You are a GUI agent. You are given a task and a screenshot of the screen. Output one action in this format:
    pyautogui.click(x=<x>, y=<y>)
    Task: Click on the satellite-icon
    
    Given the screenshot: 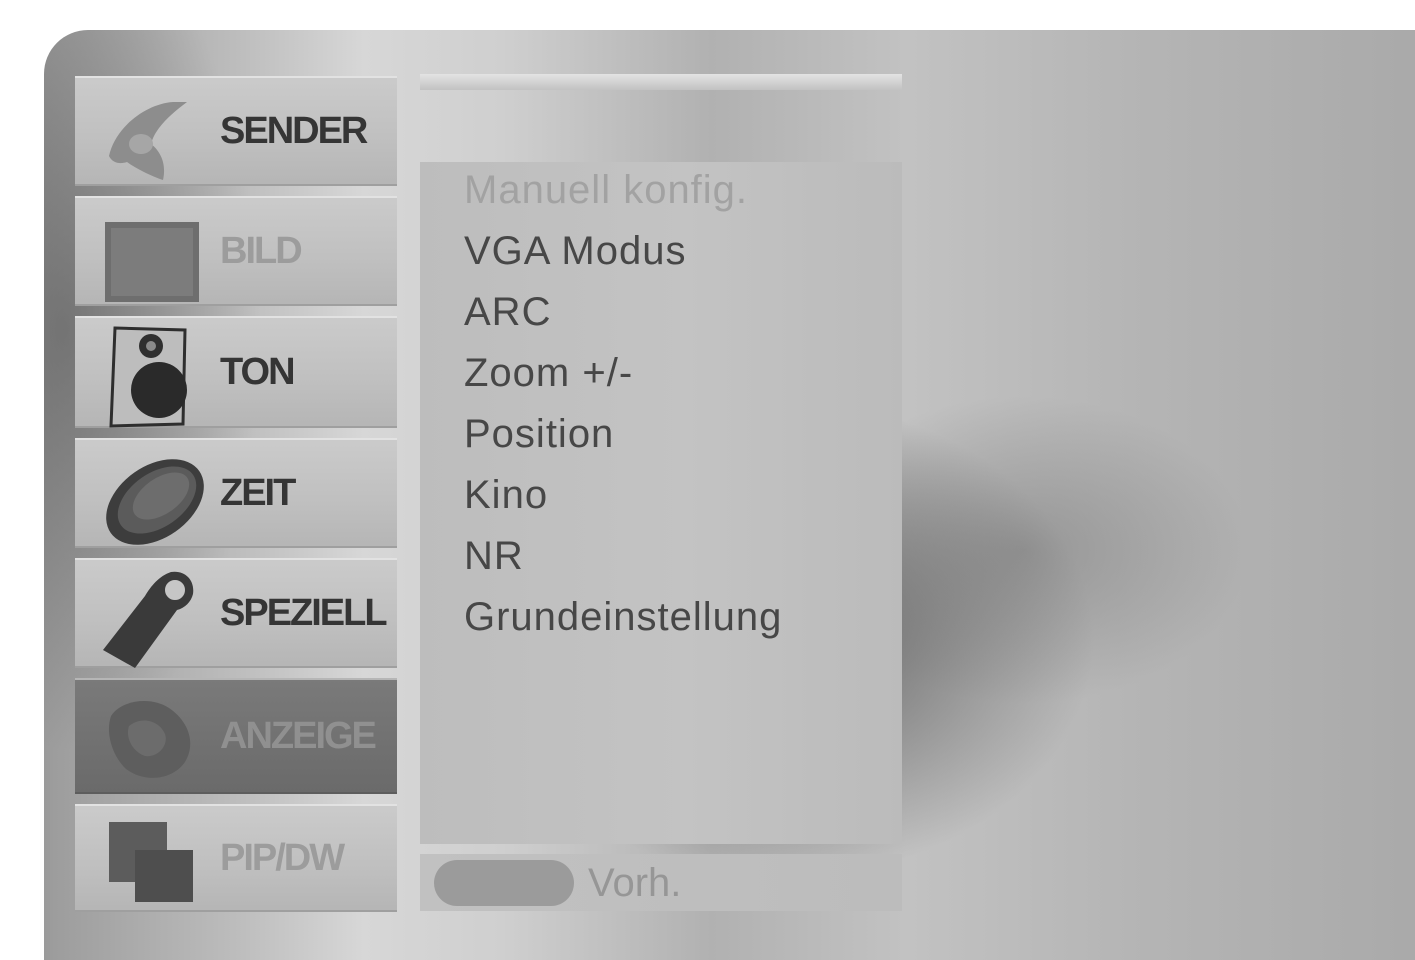 What is the action you would take?
    pyautogui.click(x=148, y=141)
    